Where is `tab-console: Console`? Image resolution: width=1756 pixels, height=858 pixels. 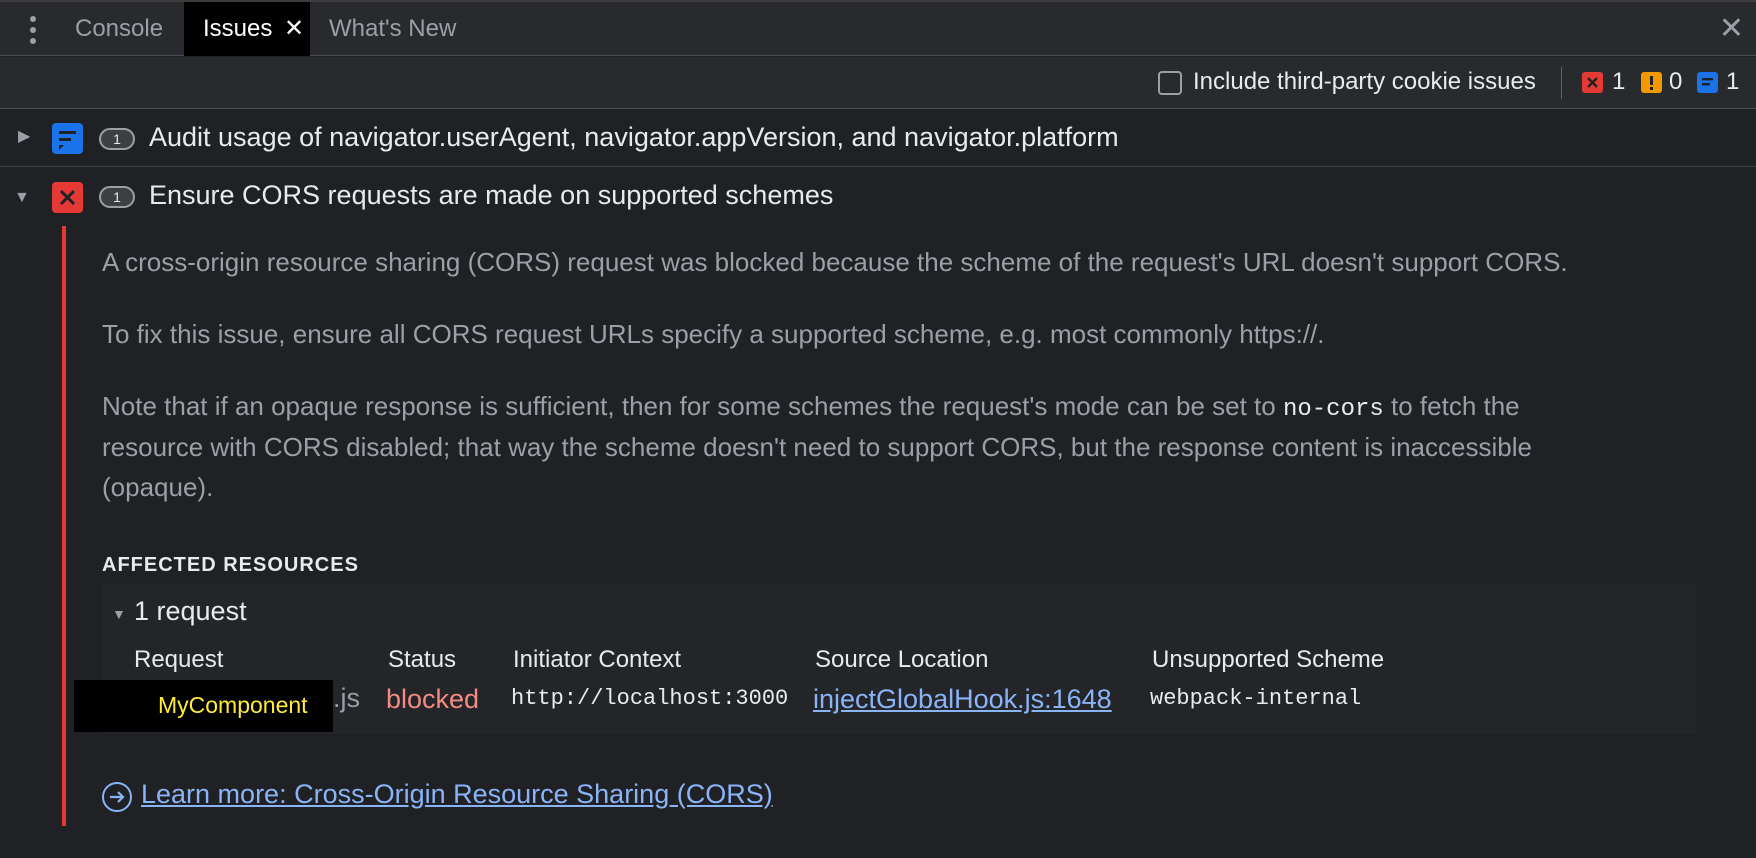
tab-console: Console is located at coordinates (119, 29).